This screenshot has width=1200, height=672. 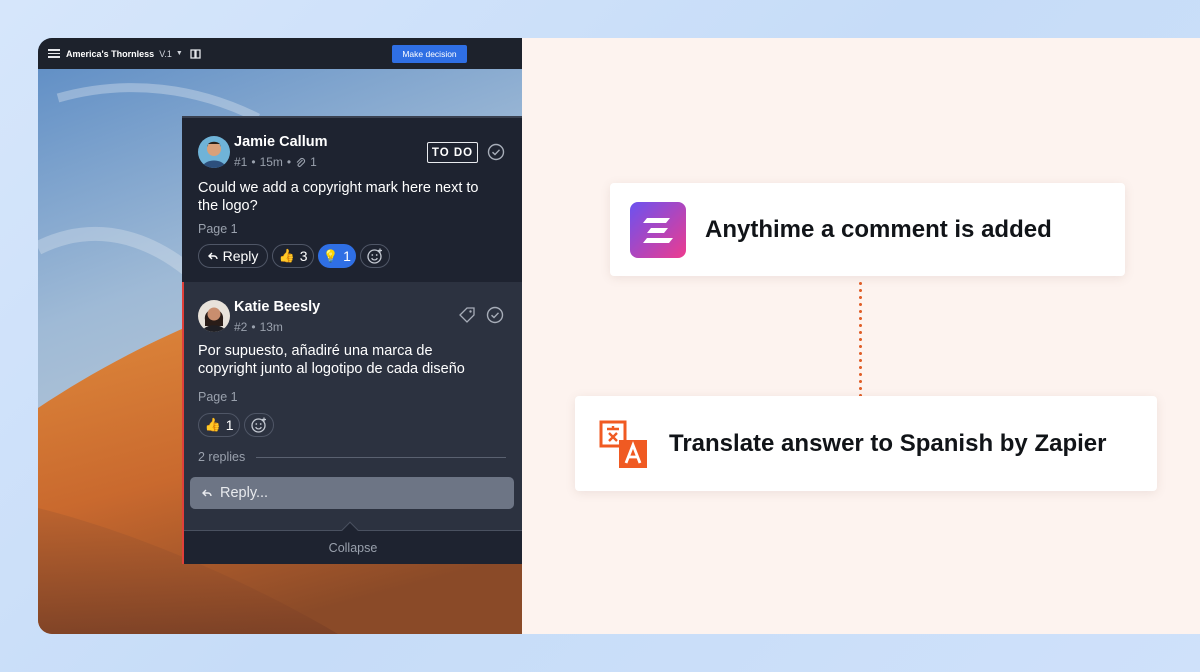 I want to click on comment-meta: #1 • 15m • 1, so click(x=275, y=162).